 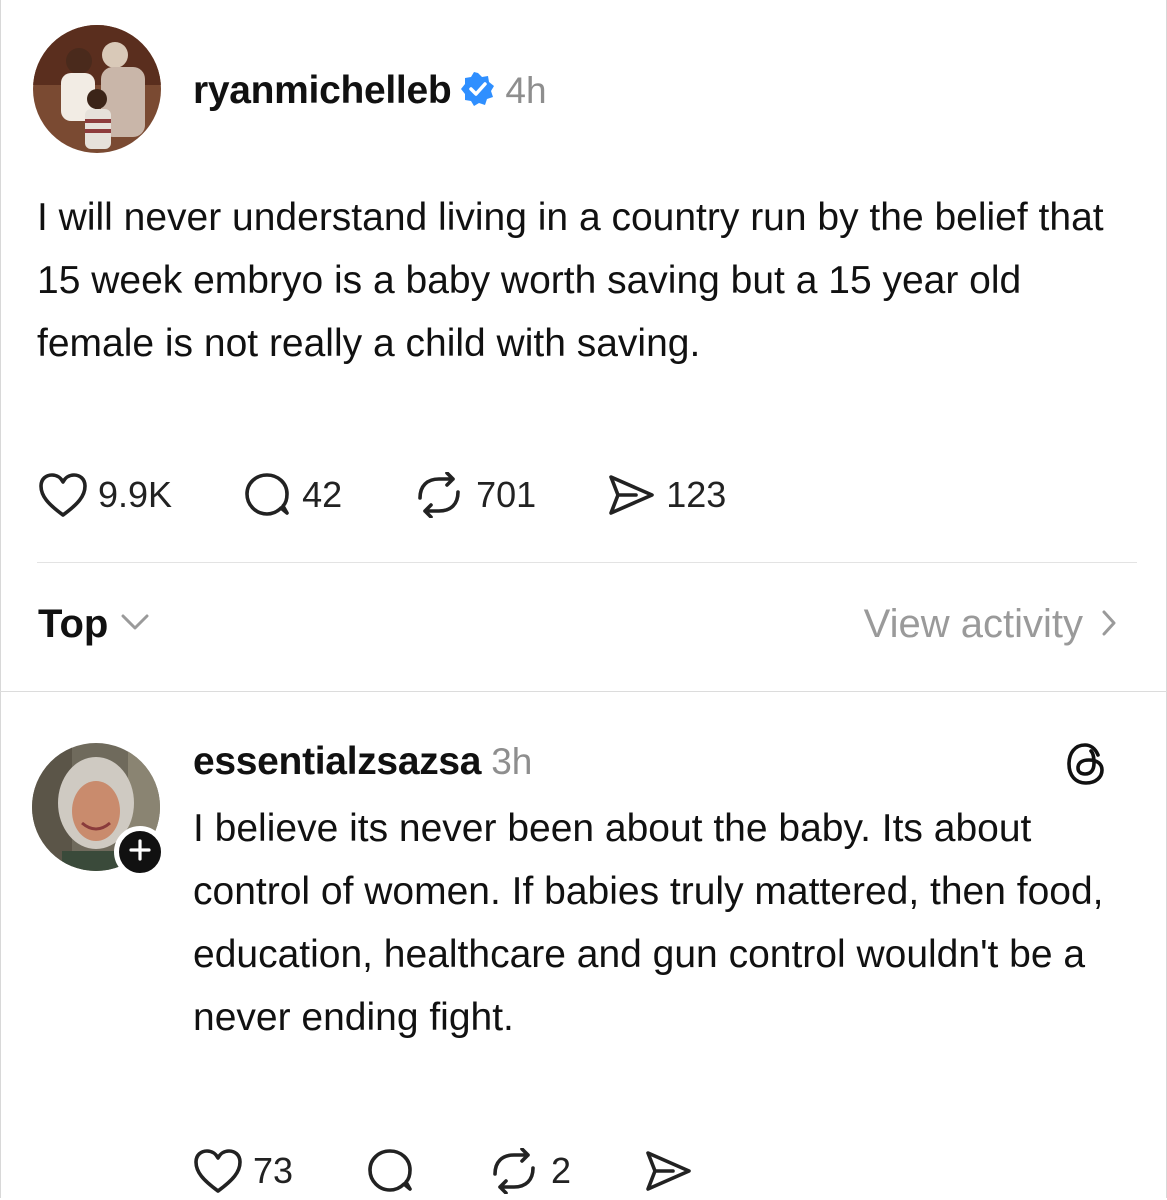 I want to click on chevron-right-icon, so click(x=1109, y=624).